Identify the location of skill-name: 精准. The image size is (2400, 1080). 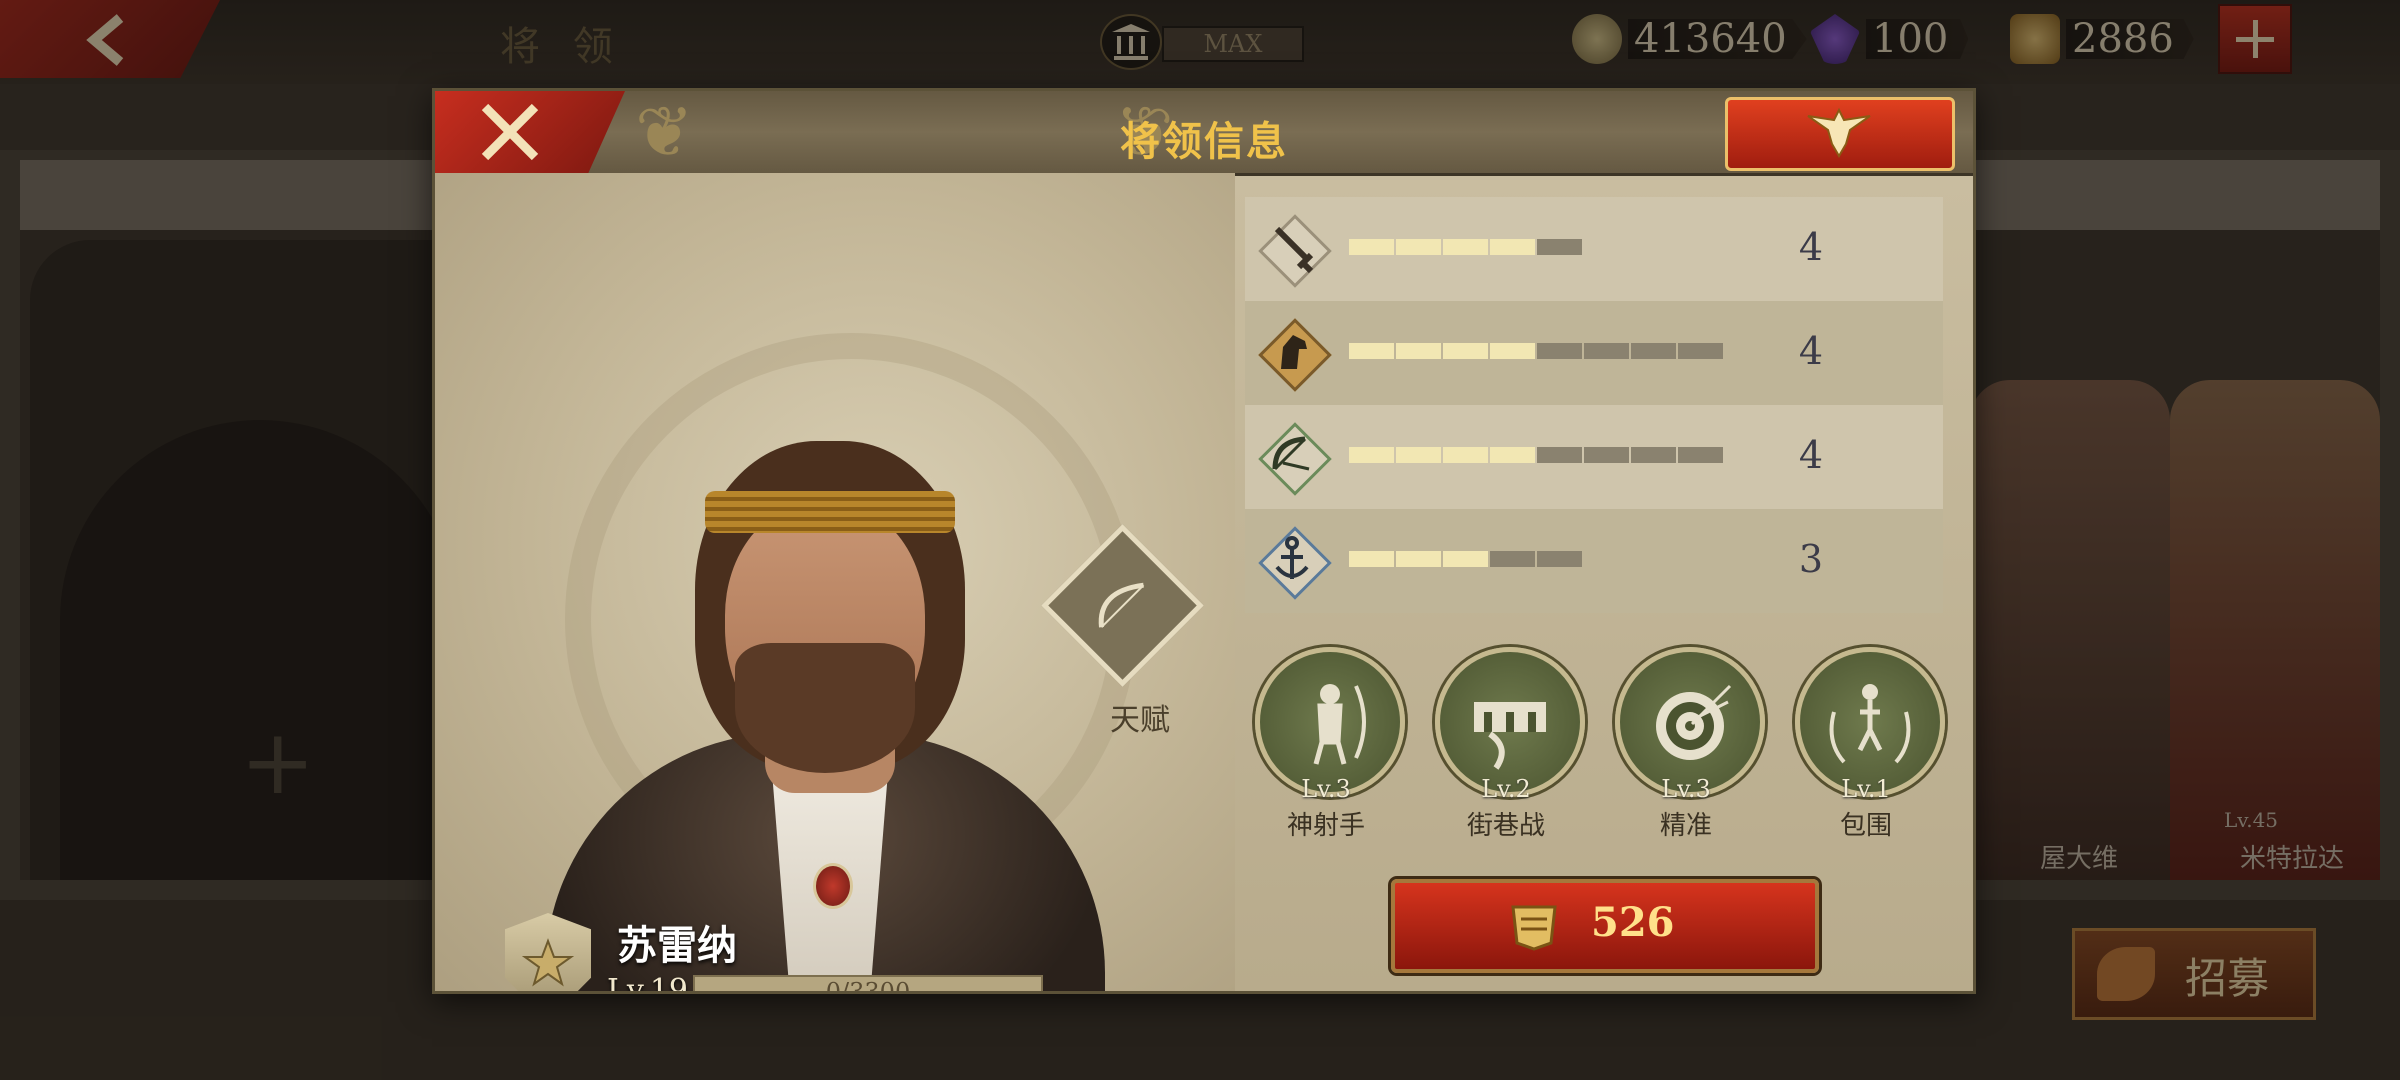
(1685, 826).